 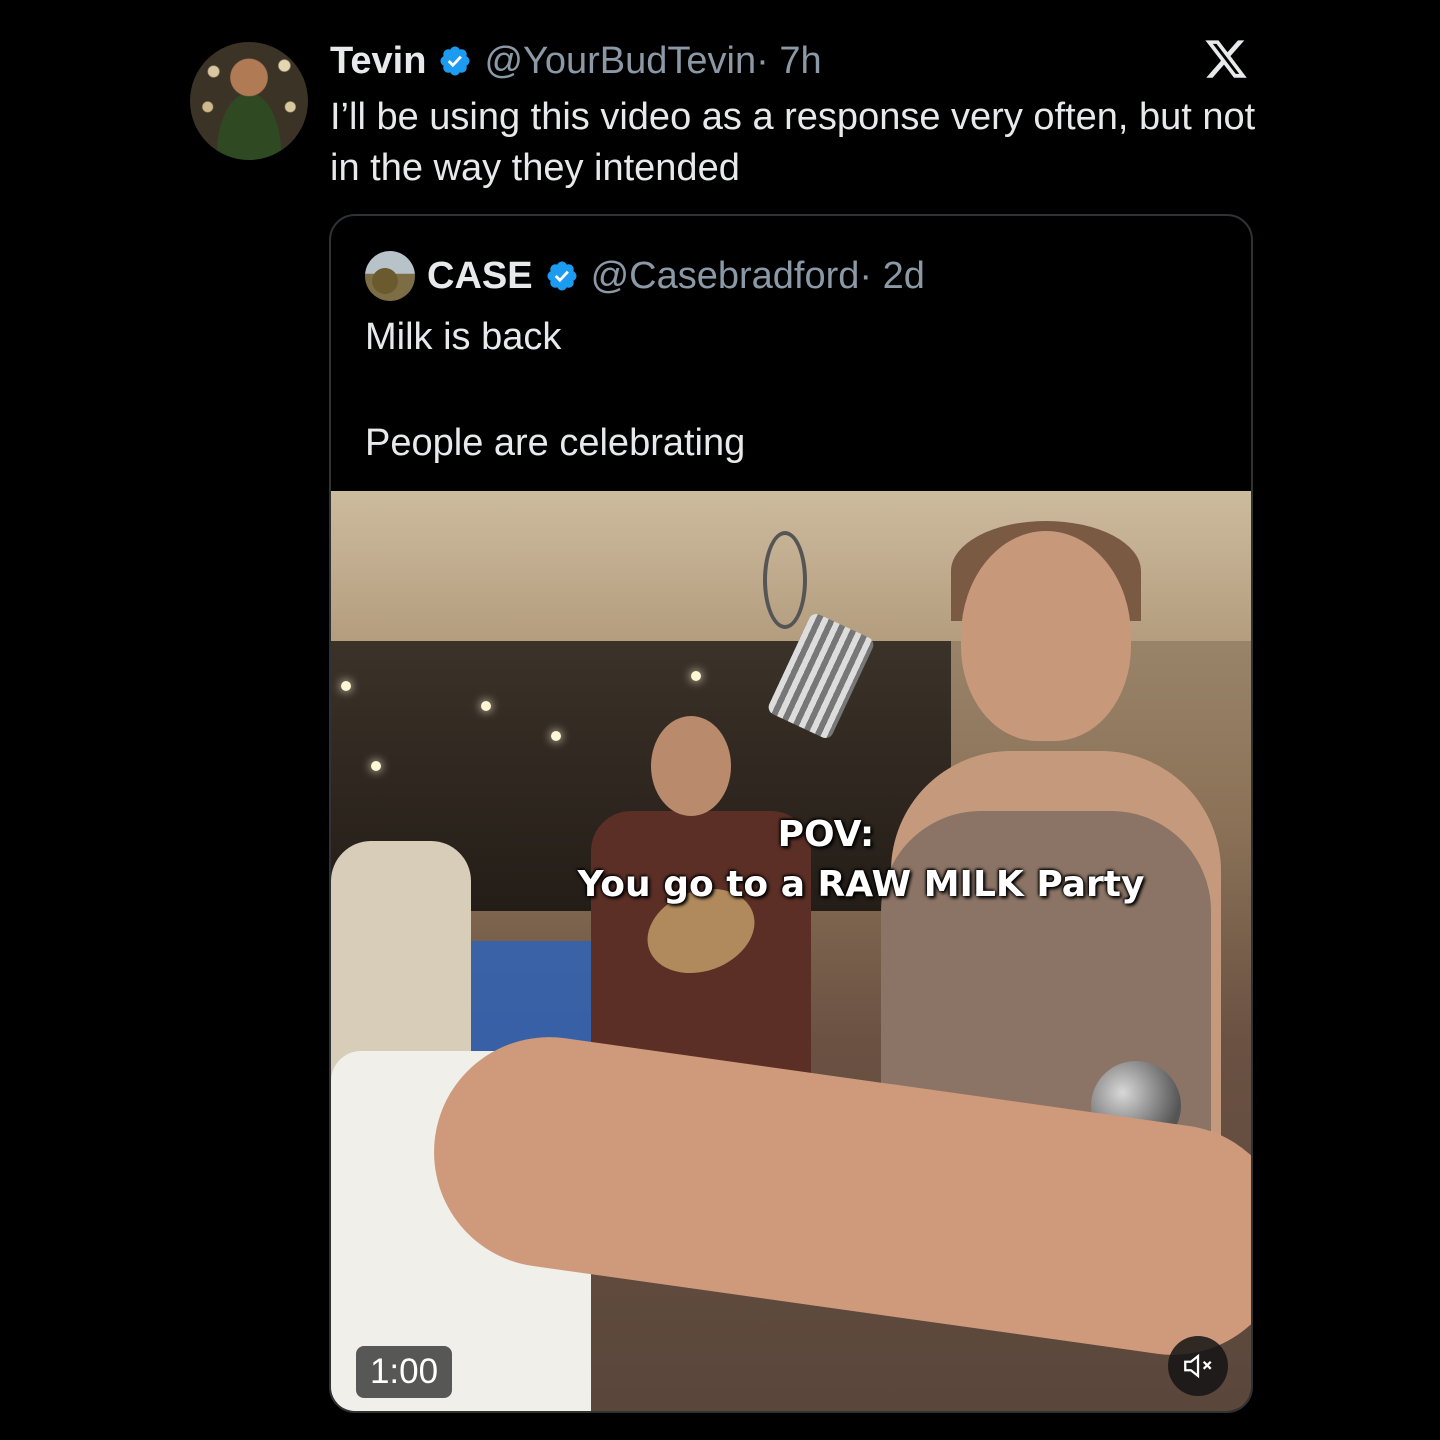 I want to click on quoted-tweet-time: · 2d, so click(x=891, y=276).